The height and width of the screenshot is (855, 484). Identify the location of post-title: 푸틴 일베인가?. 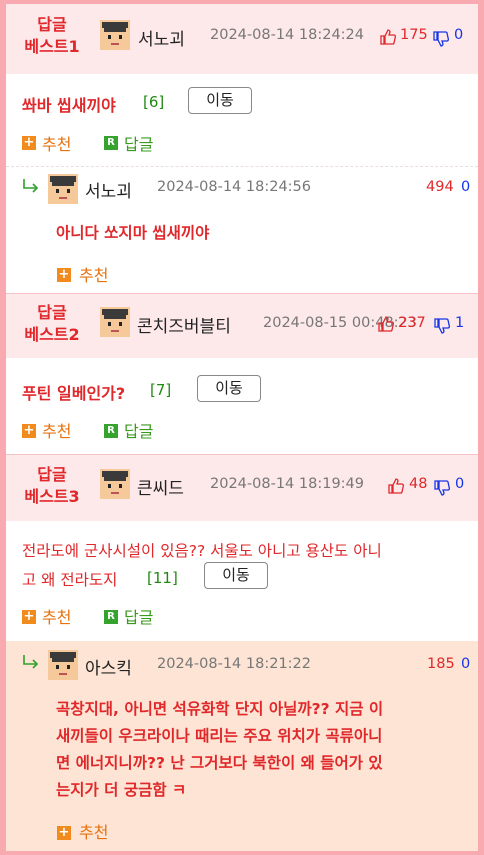
(73, 392).